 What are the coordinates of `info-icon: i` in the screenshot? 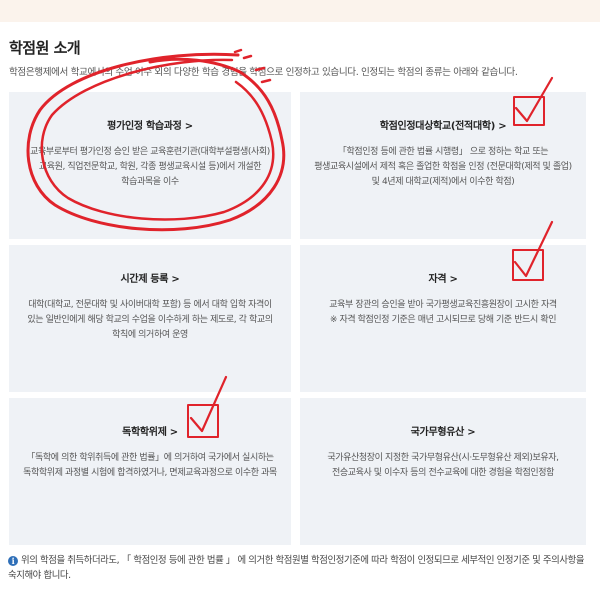 It's located at (13, 561).